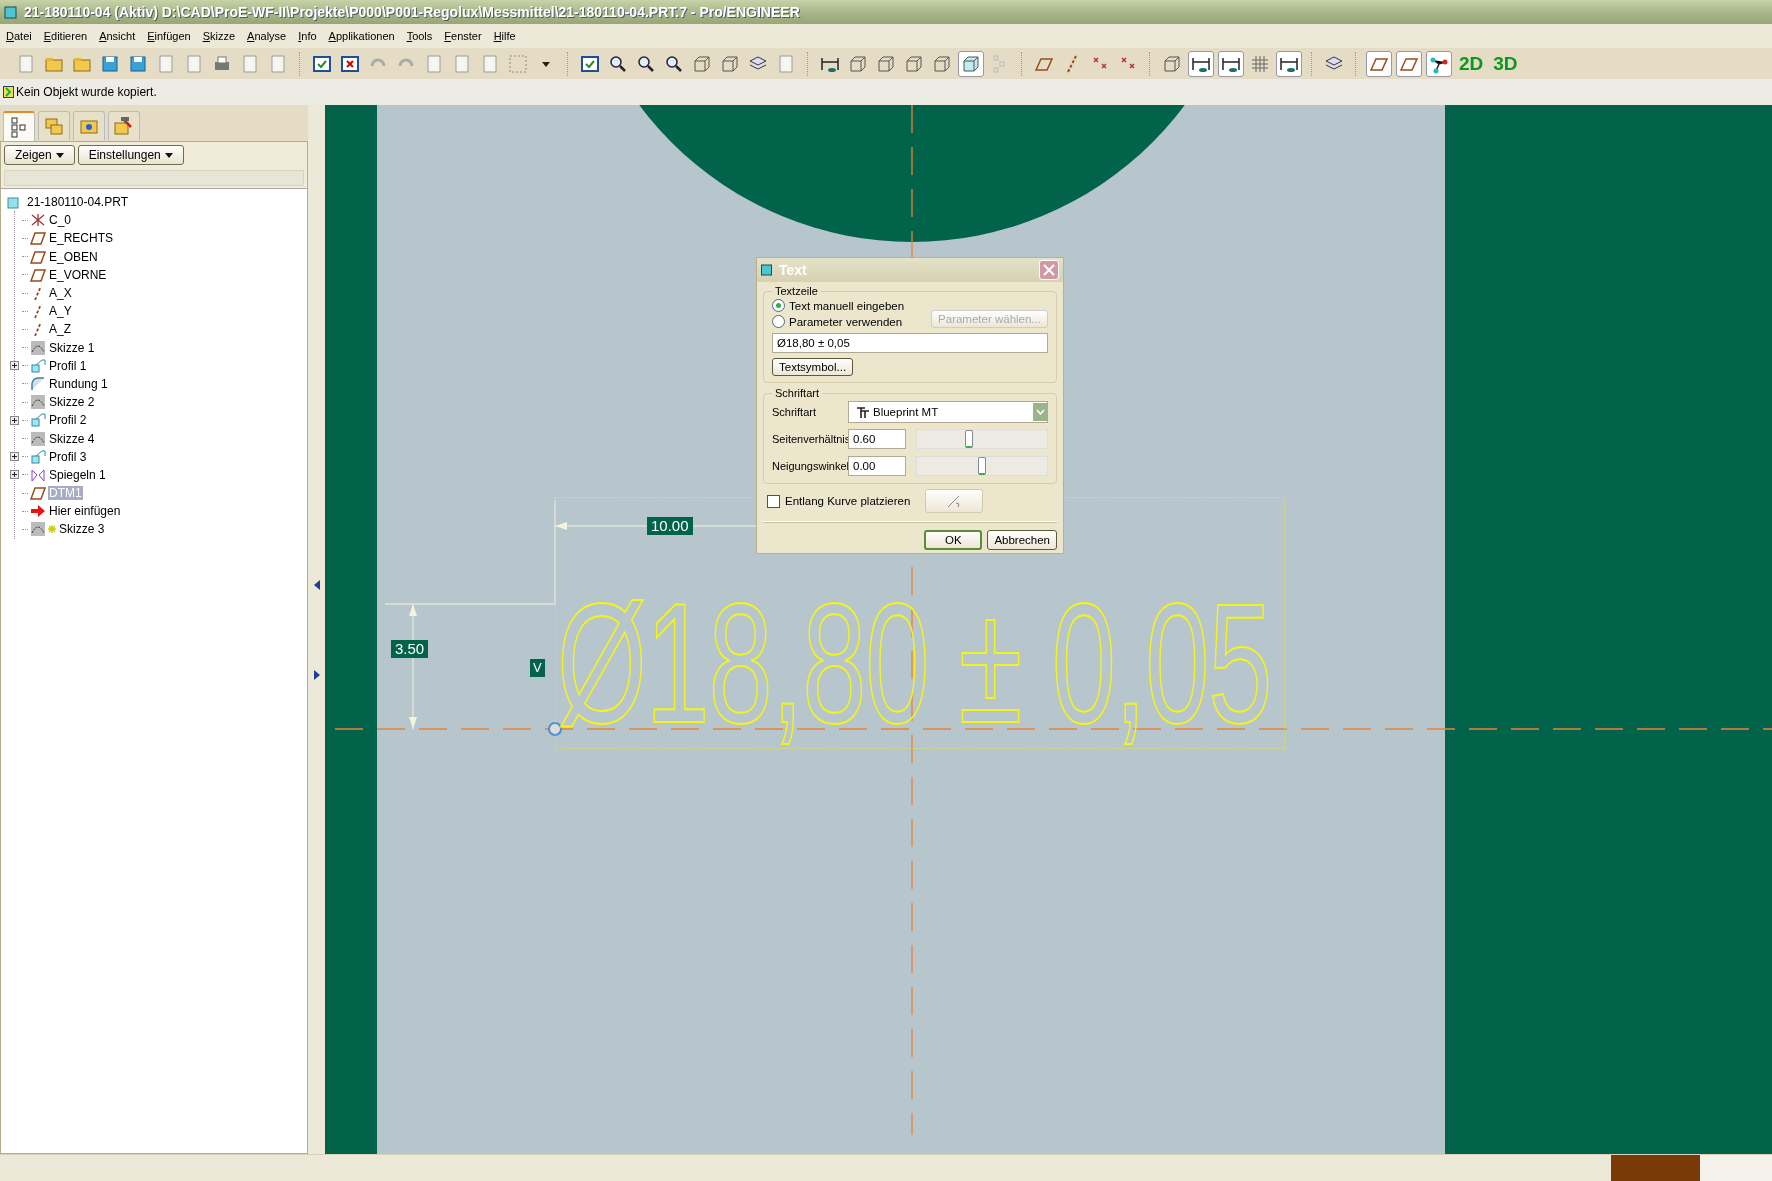 This screenshot has height=1181, width=1772. Describe the element at coordinates (8, 92) in the screenshot. I see `message-icon` at that location.